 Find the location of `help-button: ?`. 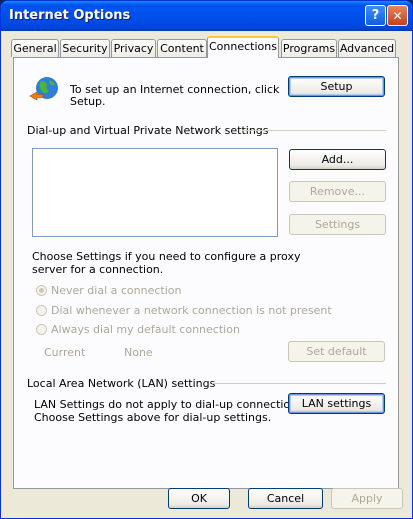

help-button: ? is located at coordinates (375, 15).